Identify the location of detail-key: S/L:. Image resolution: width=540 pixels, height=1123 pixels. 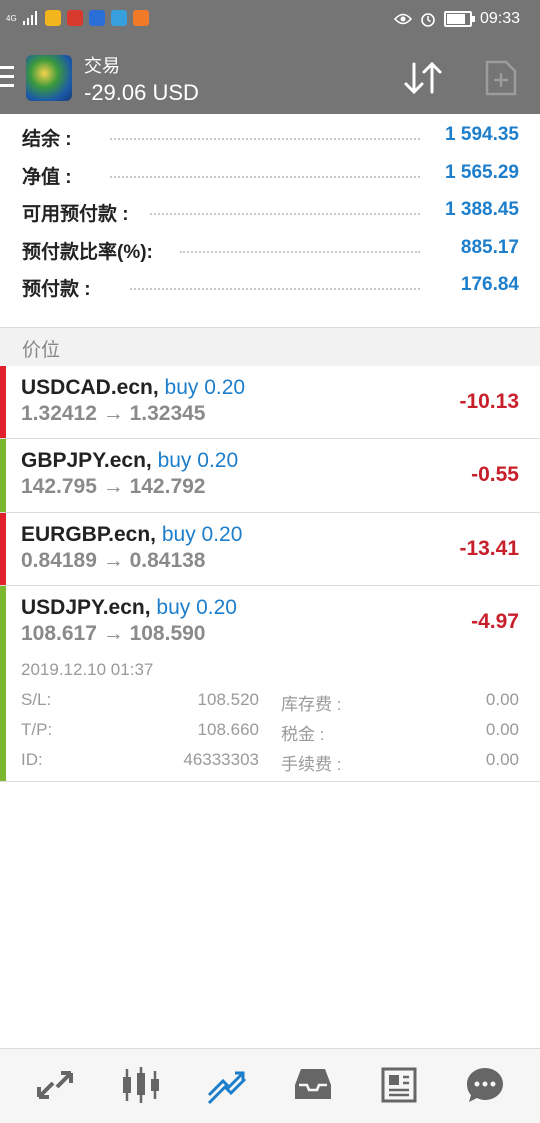
(36, 699).